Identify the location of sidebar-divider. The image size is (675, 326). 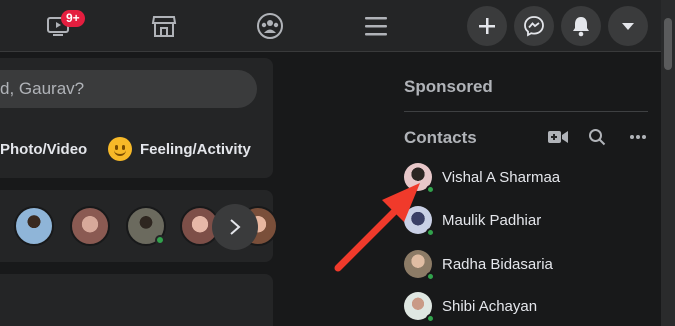
(526, 111).